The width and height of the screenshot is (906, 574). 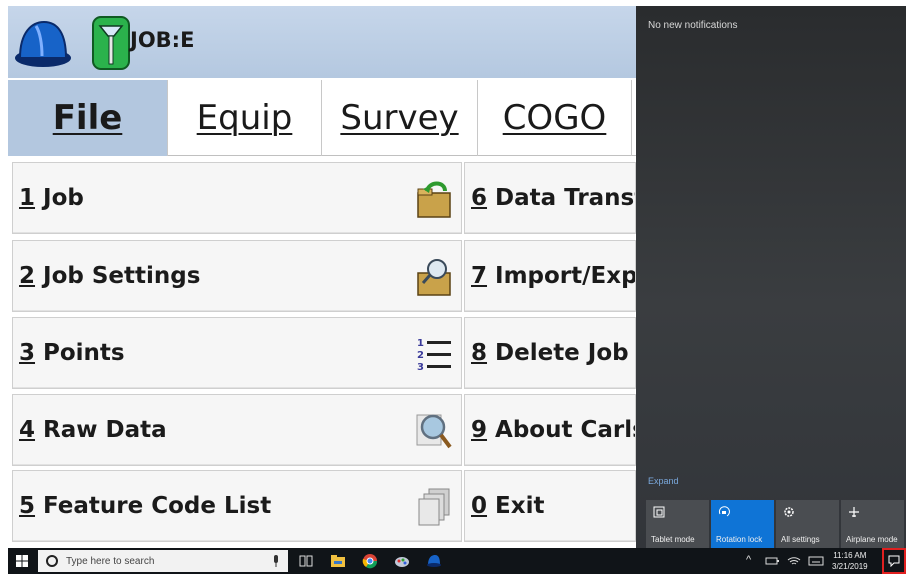 What do you see at coordinates (402, 561) in the screenshot?
I see `paint-app-icon` at bounding box center [402, 561].